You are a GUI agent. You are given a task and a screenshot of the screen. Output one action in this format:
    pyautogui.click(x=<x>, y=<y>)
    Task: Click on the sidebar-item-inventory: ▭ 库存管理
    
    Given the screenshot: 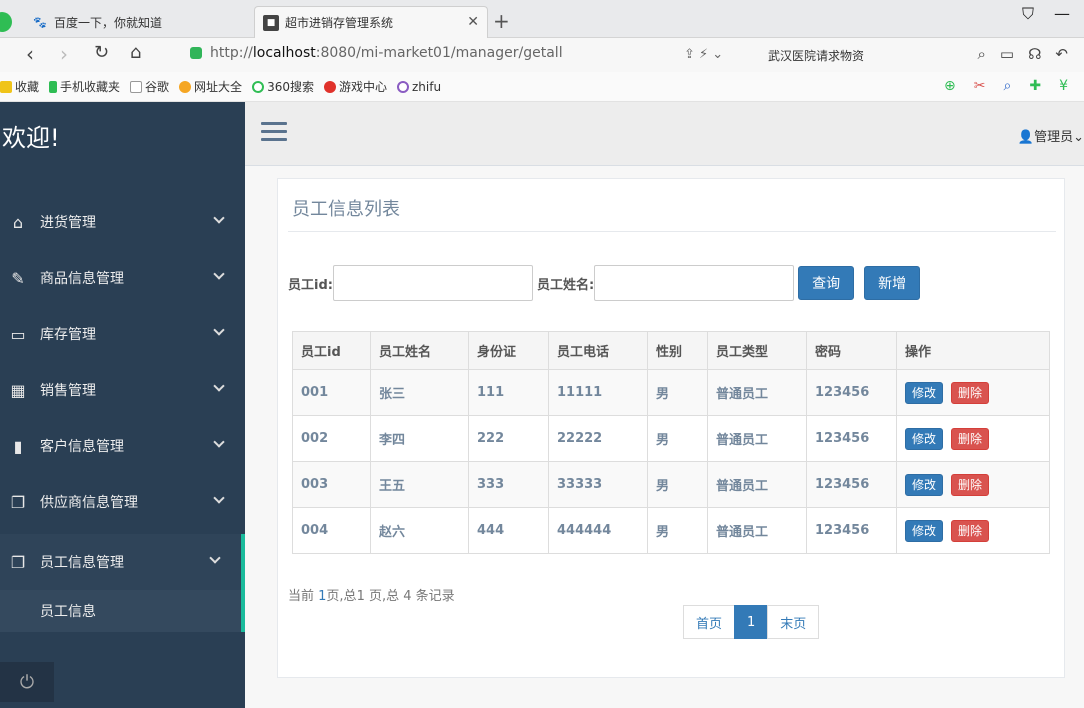 What is the action you would take?
    pyautogui.click(x=122, y=334)
    